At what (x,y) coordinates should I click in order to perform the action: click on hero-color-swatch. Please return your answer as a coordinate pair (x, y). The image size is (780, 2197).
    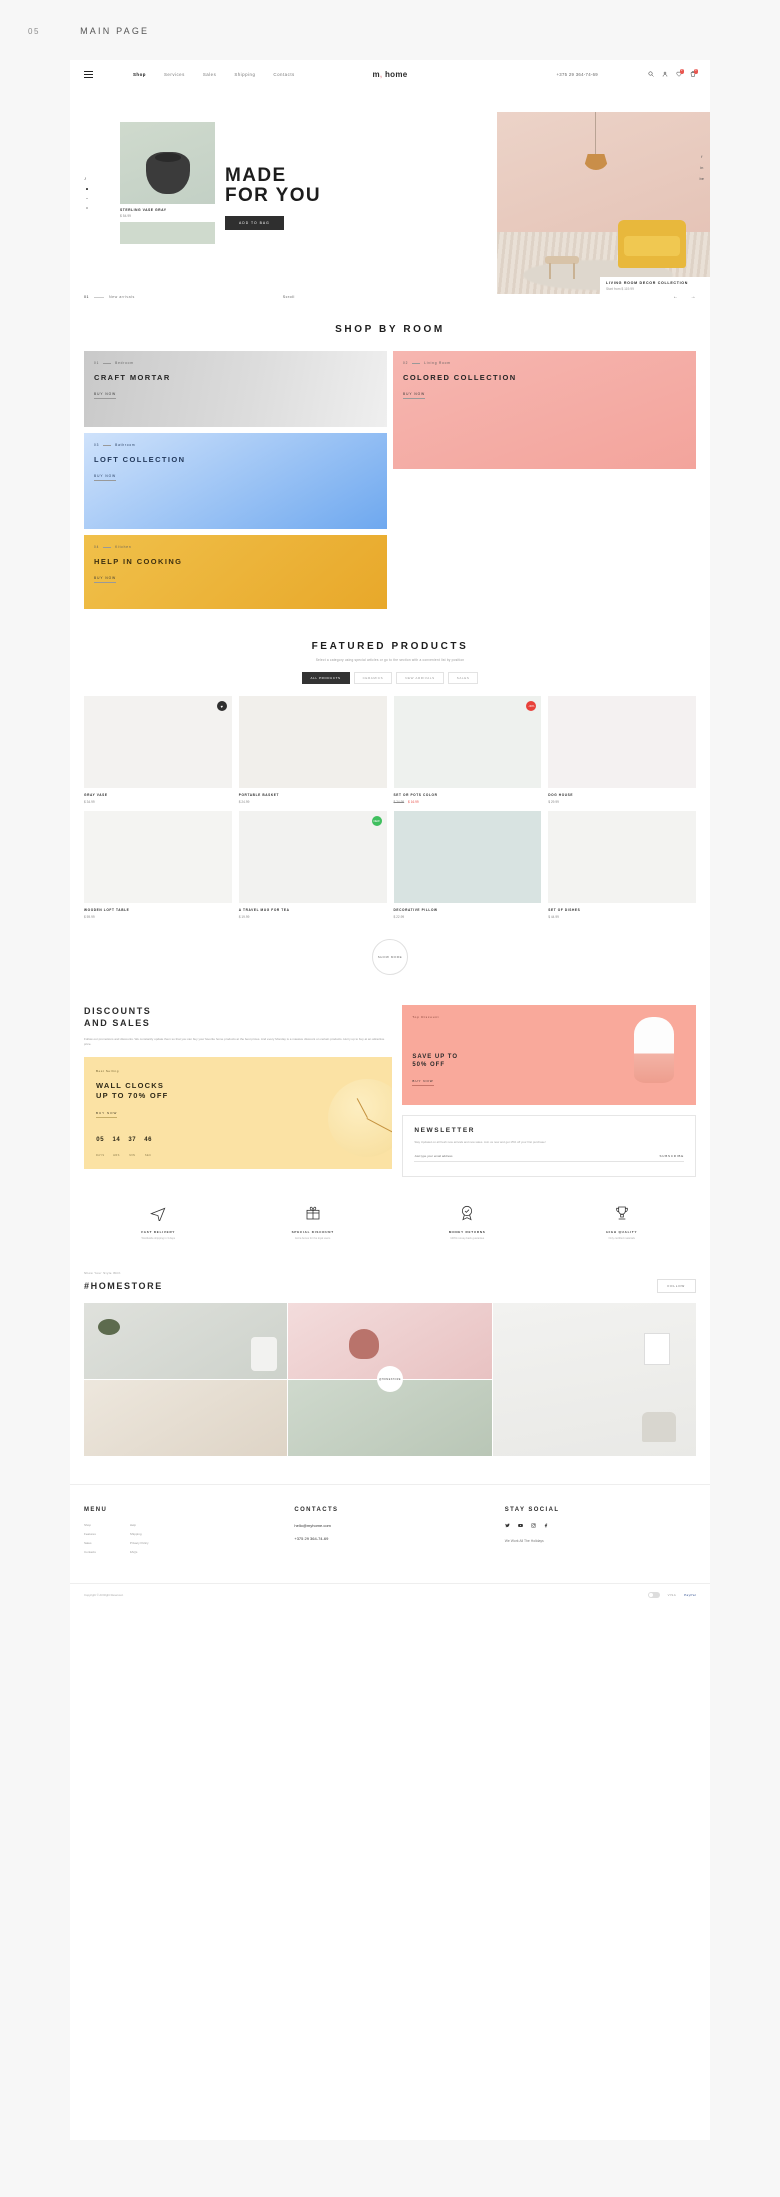
    Looking at the image, I should click on (167, 233).